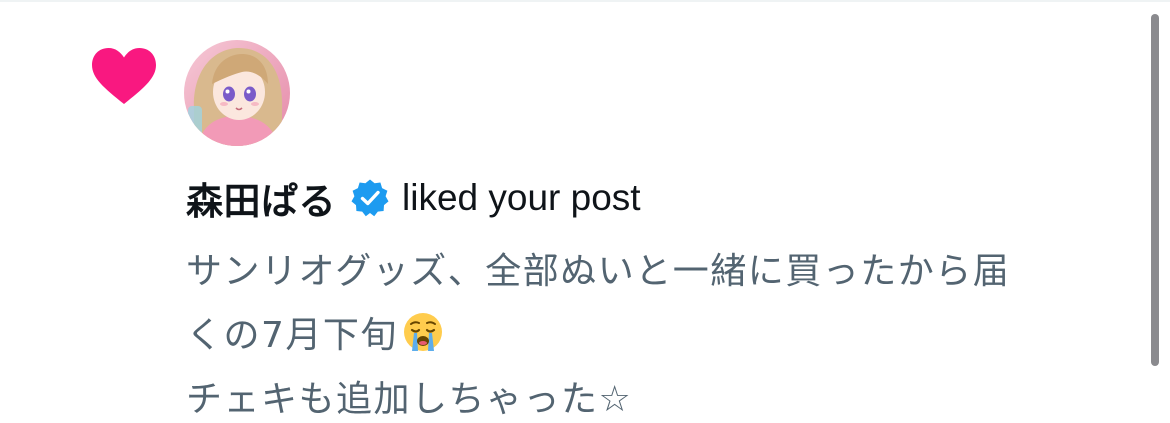 The image size is (1170, 423). What do you see at coordinates (292, 335) in the screenshot?
I see `post-text-segment: くの7月下旬` at bounding box center [292, 335].